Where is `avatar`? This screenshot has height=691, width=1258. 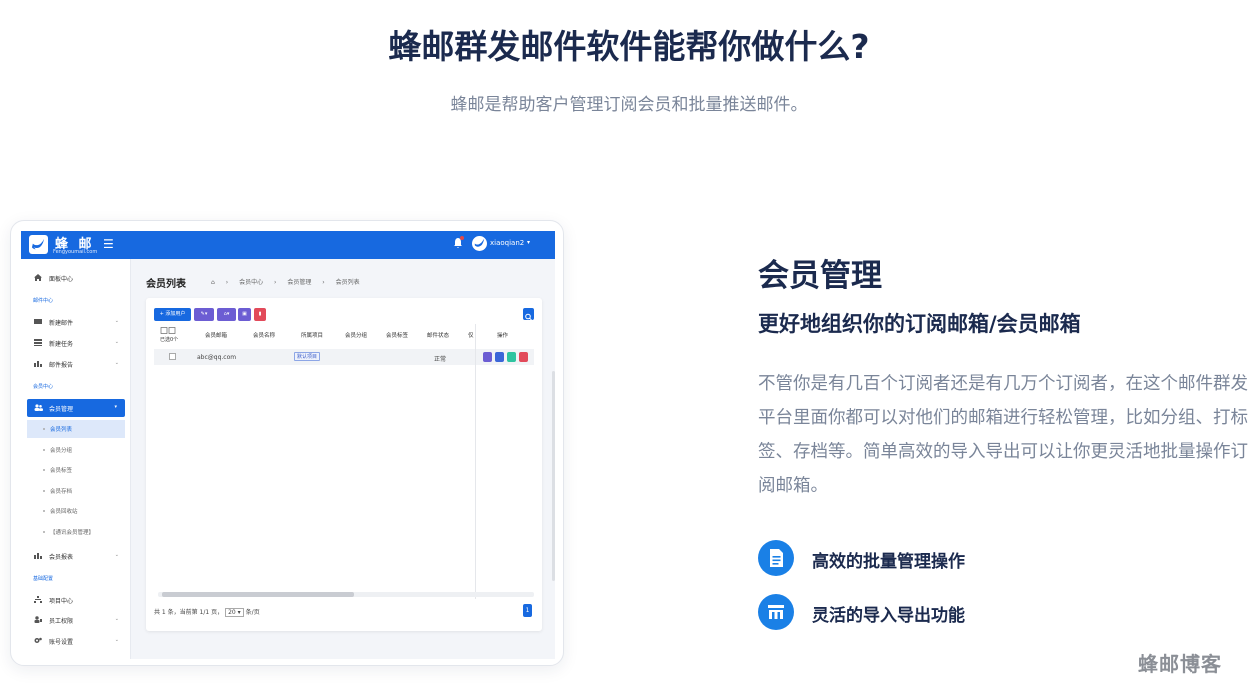 avatar is located at coordinates (479, 243).